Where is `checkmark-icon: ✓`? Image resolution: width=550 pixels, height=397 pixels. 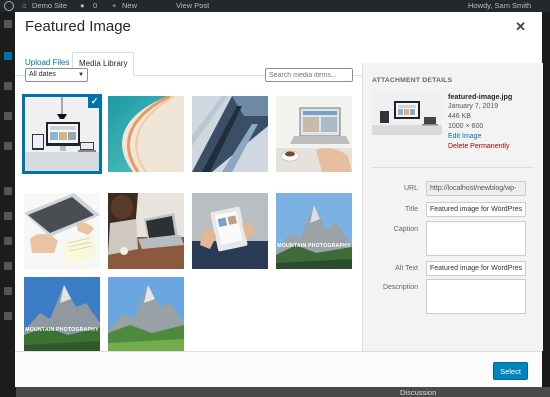
checkmark-icon: ✓ is located at coordinates (94, 102).